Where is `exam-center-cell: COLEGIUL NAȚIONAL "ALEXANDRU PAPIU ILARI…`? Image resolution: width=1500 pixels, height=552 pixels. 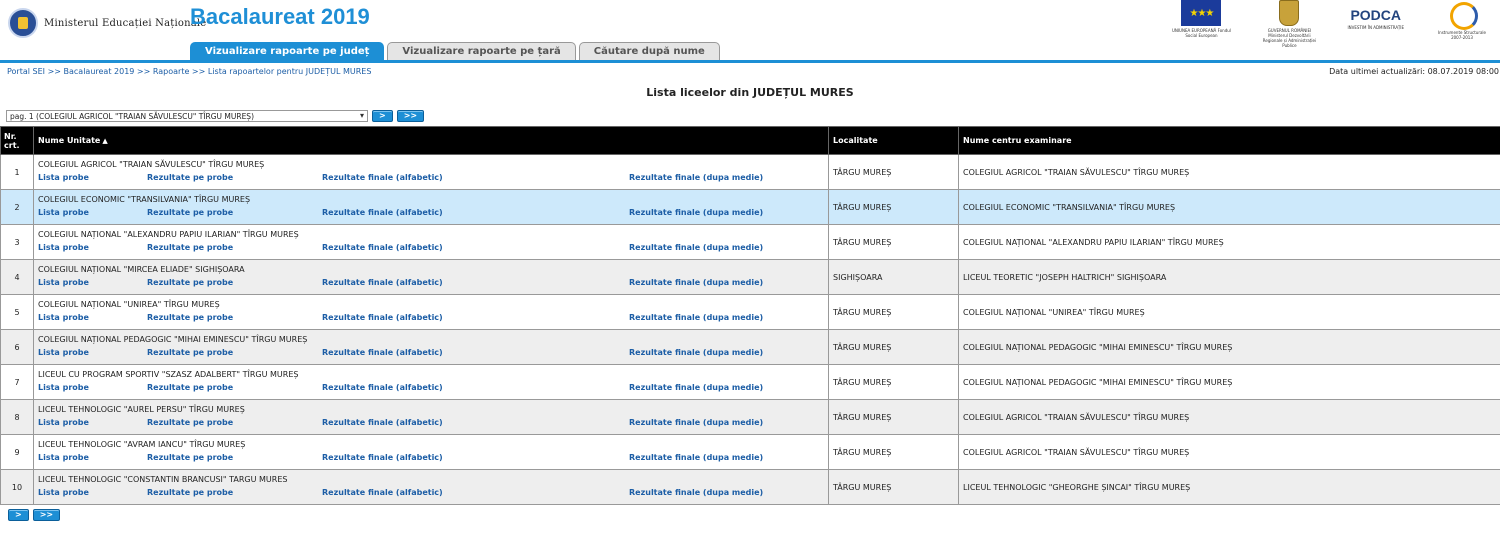
exam-center-cell: COLEGIUL NAȚIONAL "ALEXANDRU PAPIU ILARI… is located at coordinates (1229, 242).